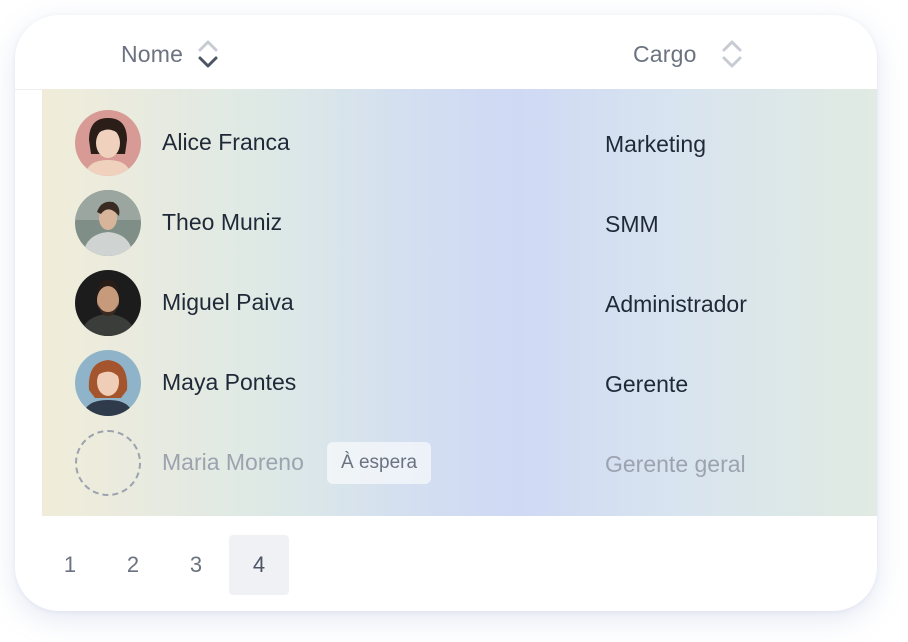 Image resolution: width=908 pixels, height=642 pixels. I want to click on table-row: Alice Franca Marketing, so click(459, 143).